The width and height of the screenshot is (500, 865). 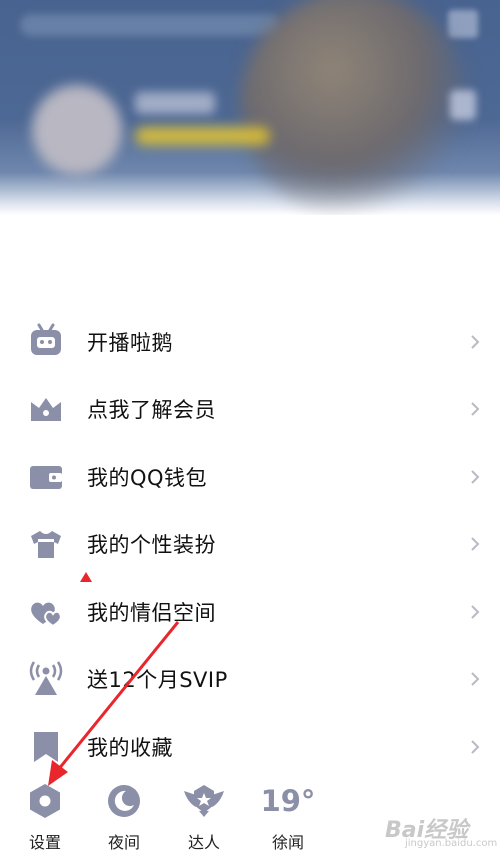 What do you see at coordinates (150, 25) in the screenshot?
I see `header-status-bar` at bounding box center [150, 25].